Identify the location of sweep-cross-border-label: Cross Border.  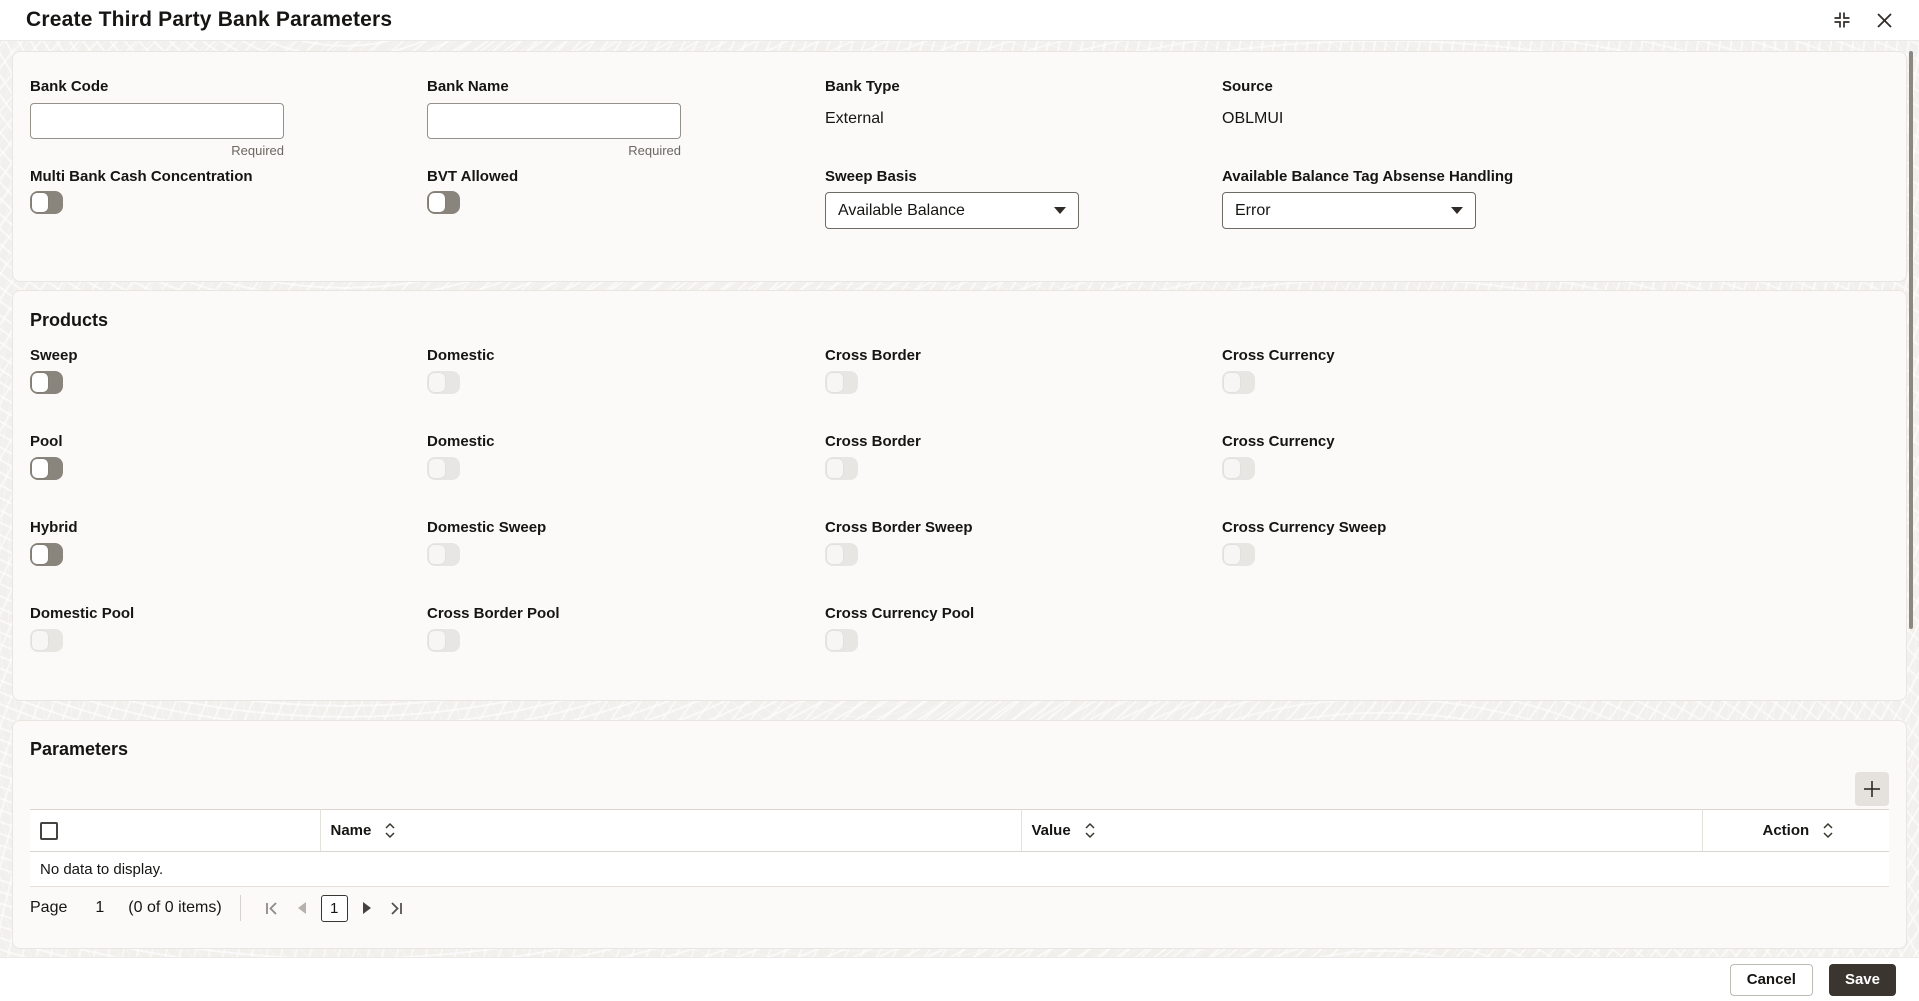
(873, 355).